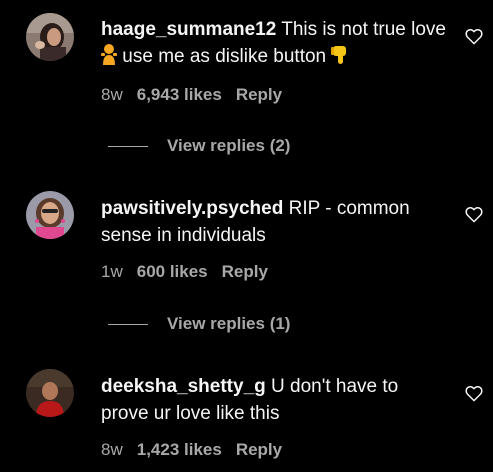 This screenshot has width=493, height=472. What do you see at coordinates (112, 271) in the screenshot?
I see `comment-timestamp: 1w` at bounding box center [112, 271].